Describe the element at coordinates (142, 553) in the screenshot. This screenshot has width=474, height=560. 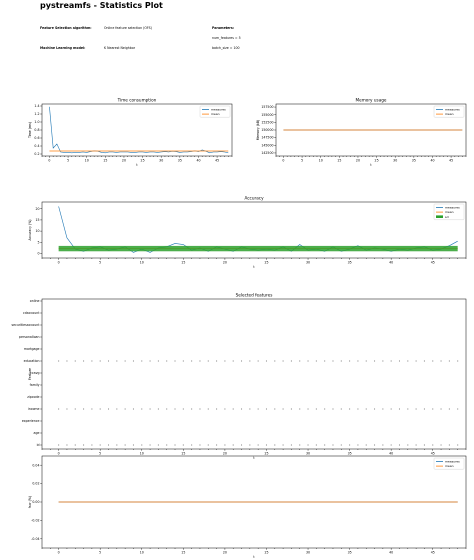
I see `x-tick-label: 10` at that location.